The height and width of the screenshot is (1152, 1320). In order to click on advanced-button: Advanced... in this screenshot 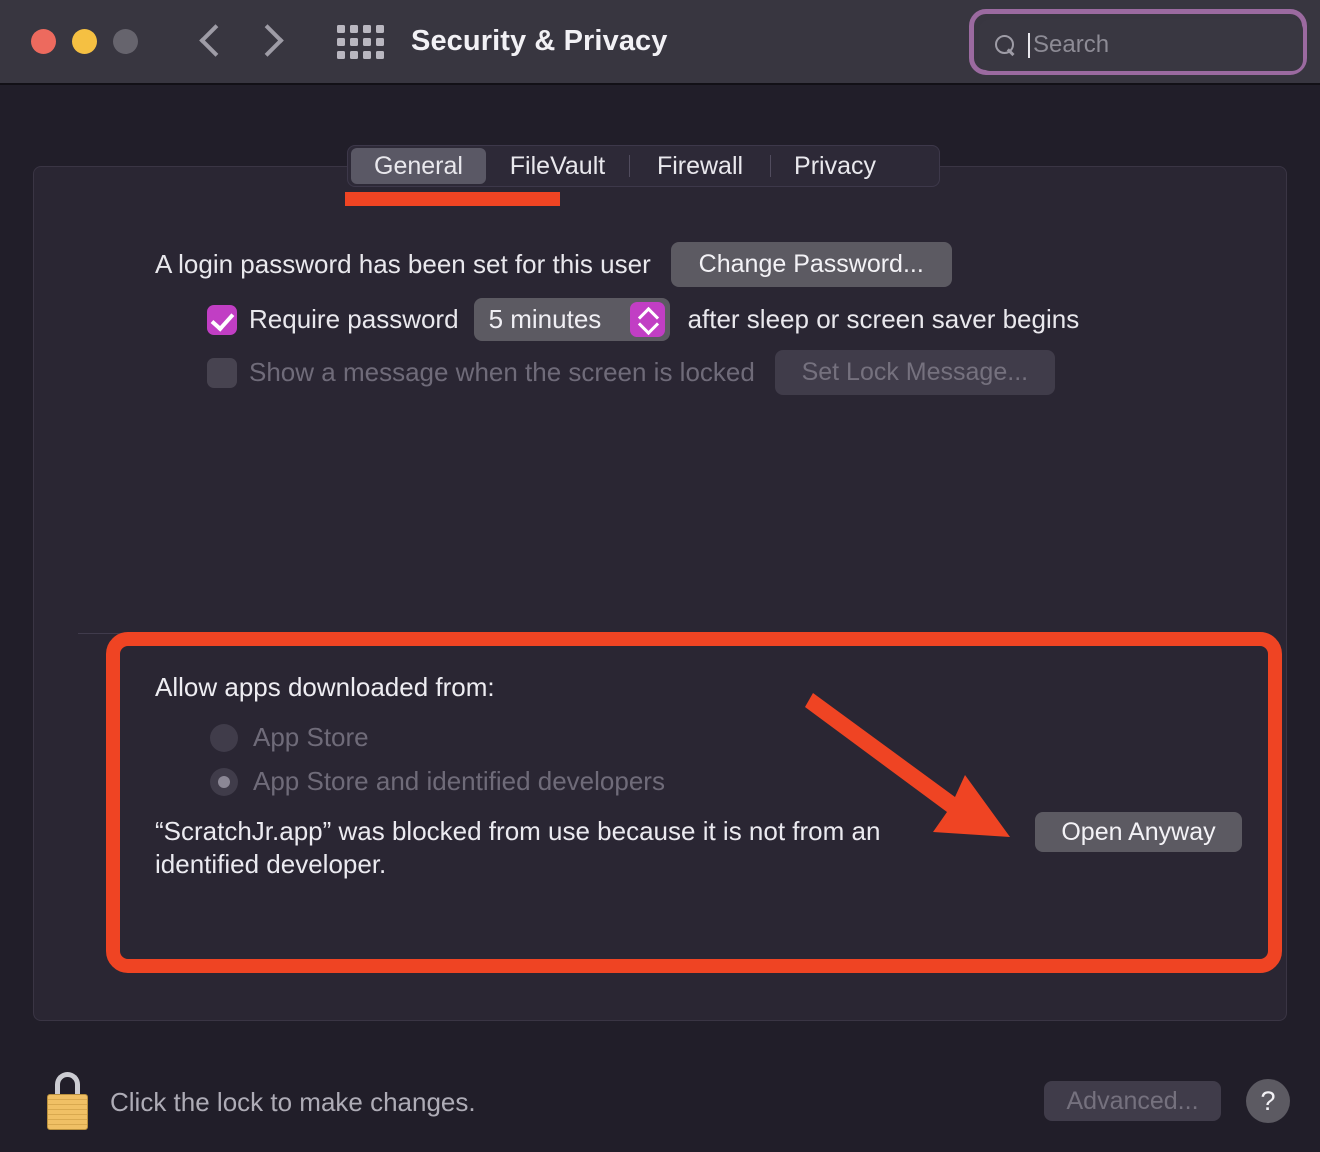, I will do `click(1132, 1101)`.